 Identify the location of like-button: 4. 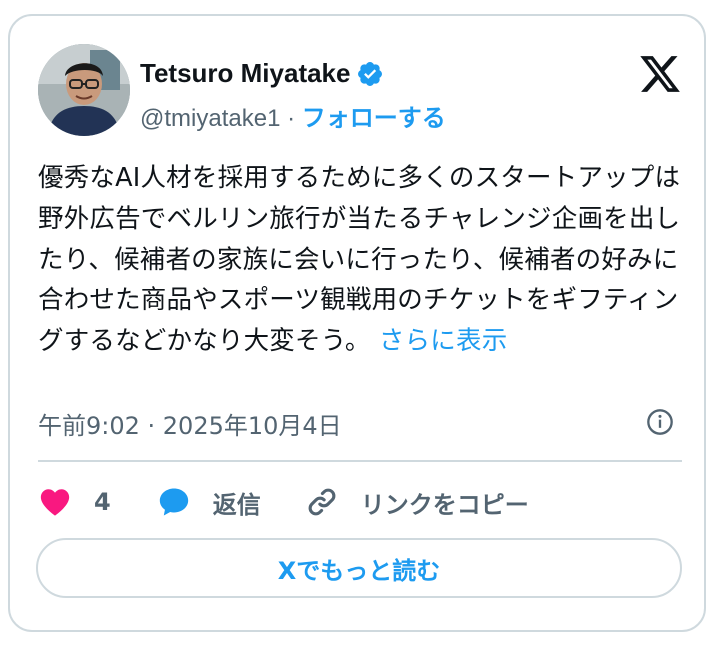
(97, 502).